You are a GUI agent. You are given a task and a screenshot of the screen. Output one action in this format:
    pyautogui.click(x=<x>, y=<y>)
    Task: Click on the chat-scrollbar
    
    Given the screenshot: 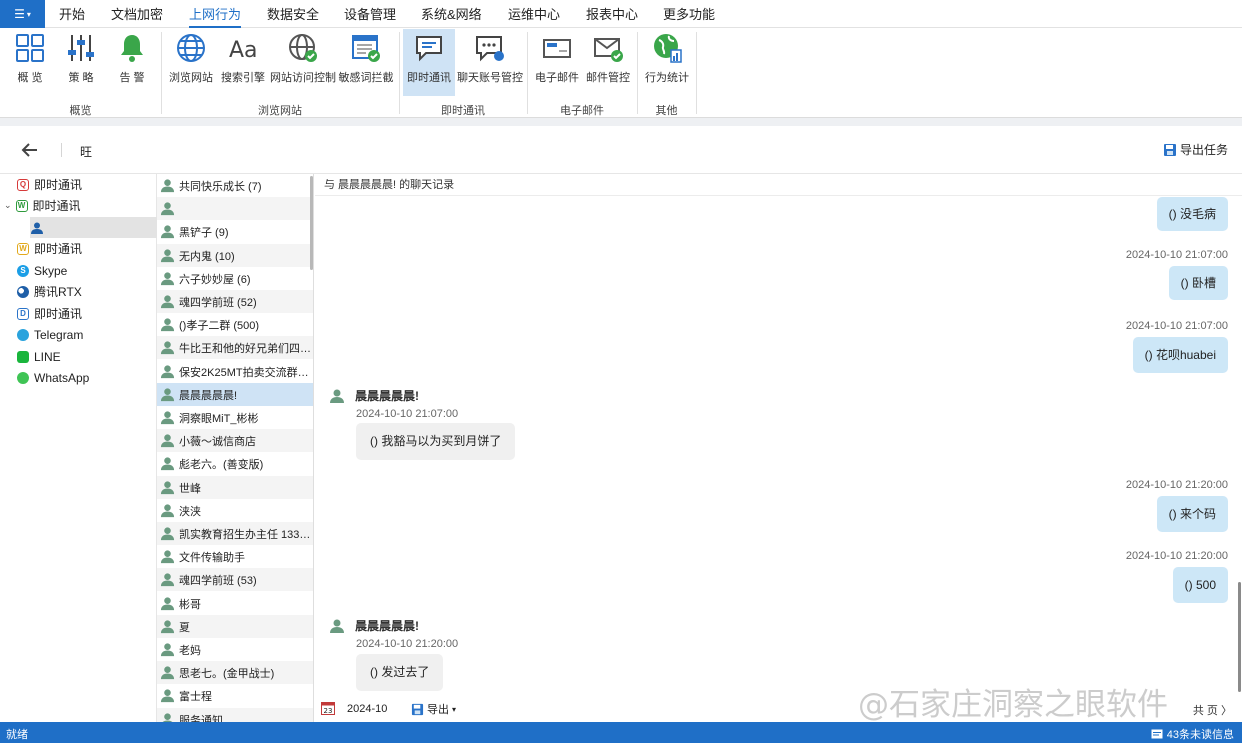 What is the action you would take?
    pyautogui.click(x=1239, y=637)
    